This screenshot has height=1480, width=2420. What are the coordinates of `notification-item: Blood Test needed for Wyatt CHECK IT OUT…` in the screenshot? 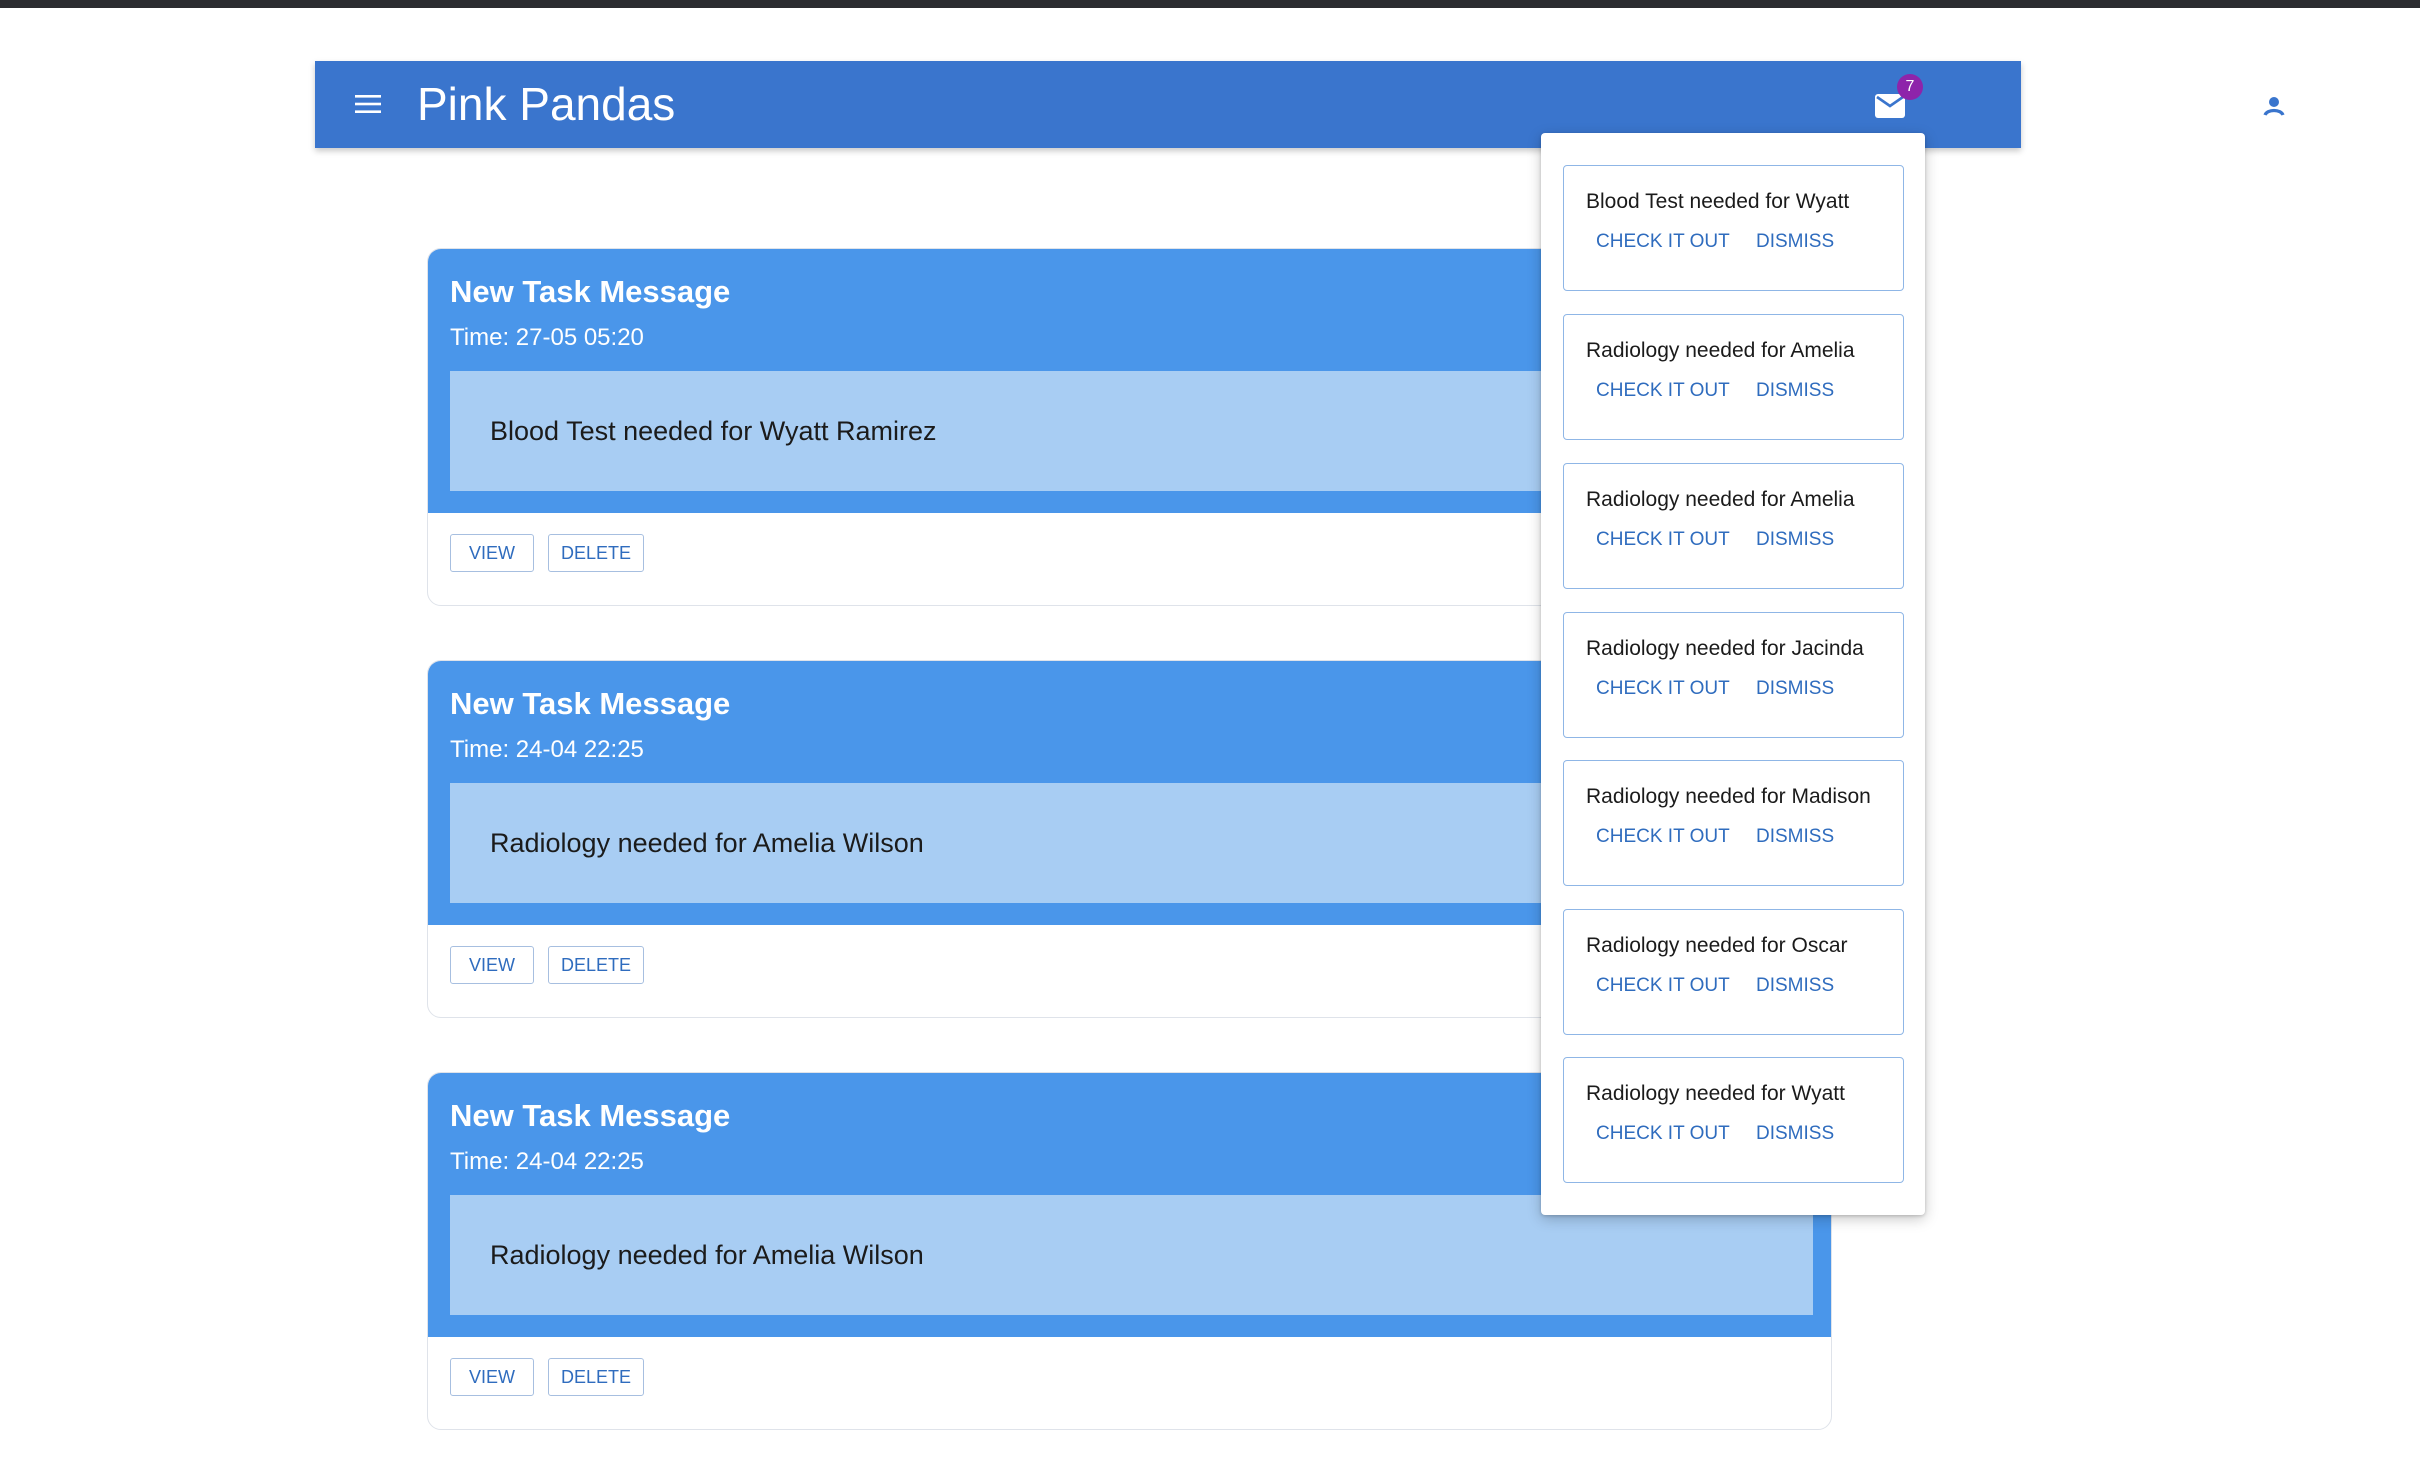 It's located at (1733, 228).